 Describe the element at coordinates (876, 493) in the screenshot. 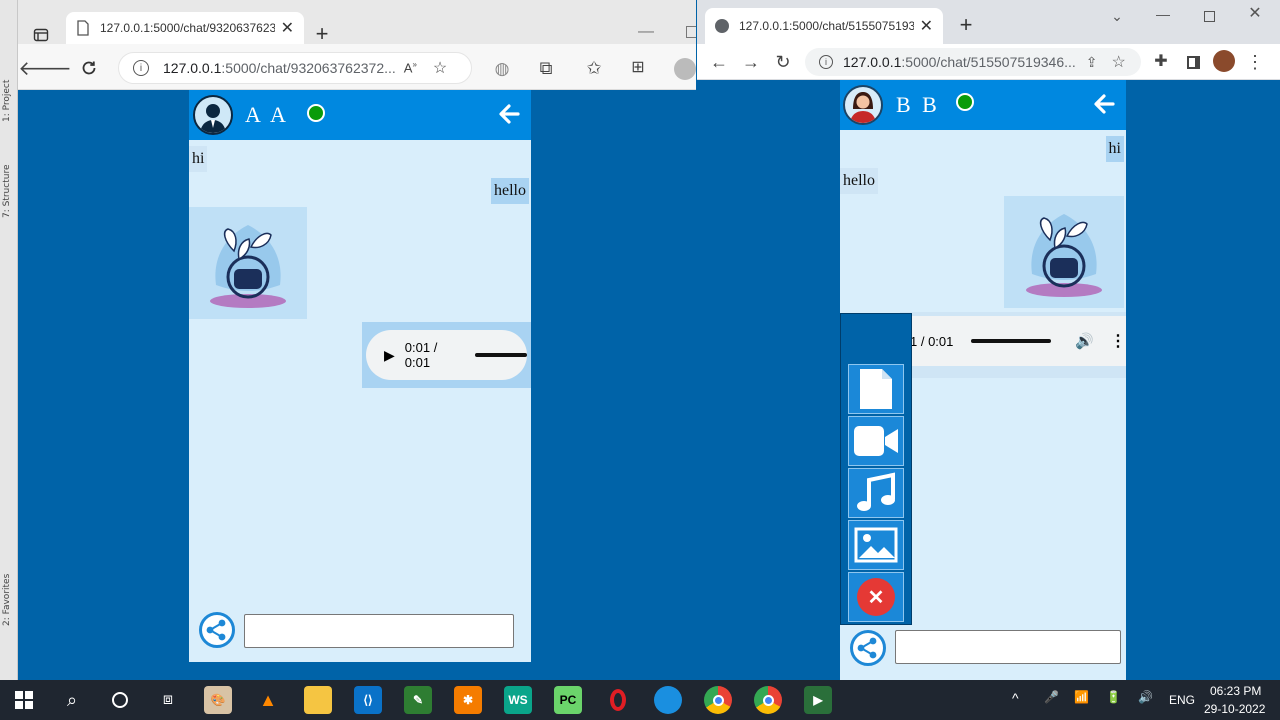

I see `attach-music-button` at that location.